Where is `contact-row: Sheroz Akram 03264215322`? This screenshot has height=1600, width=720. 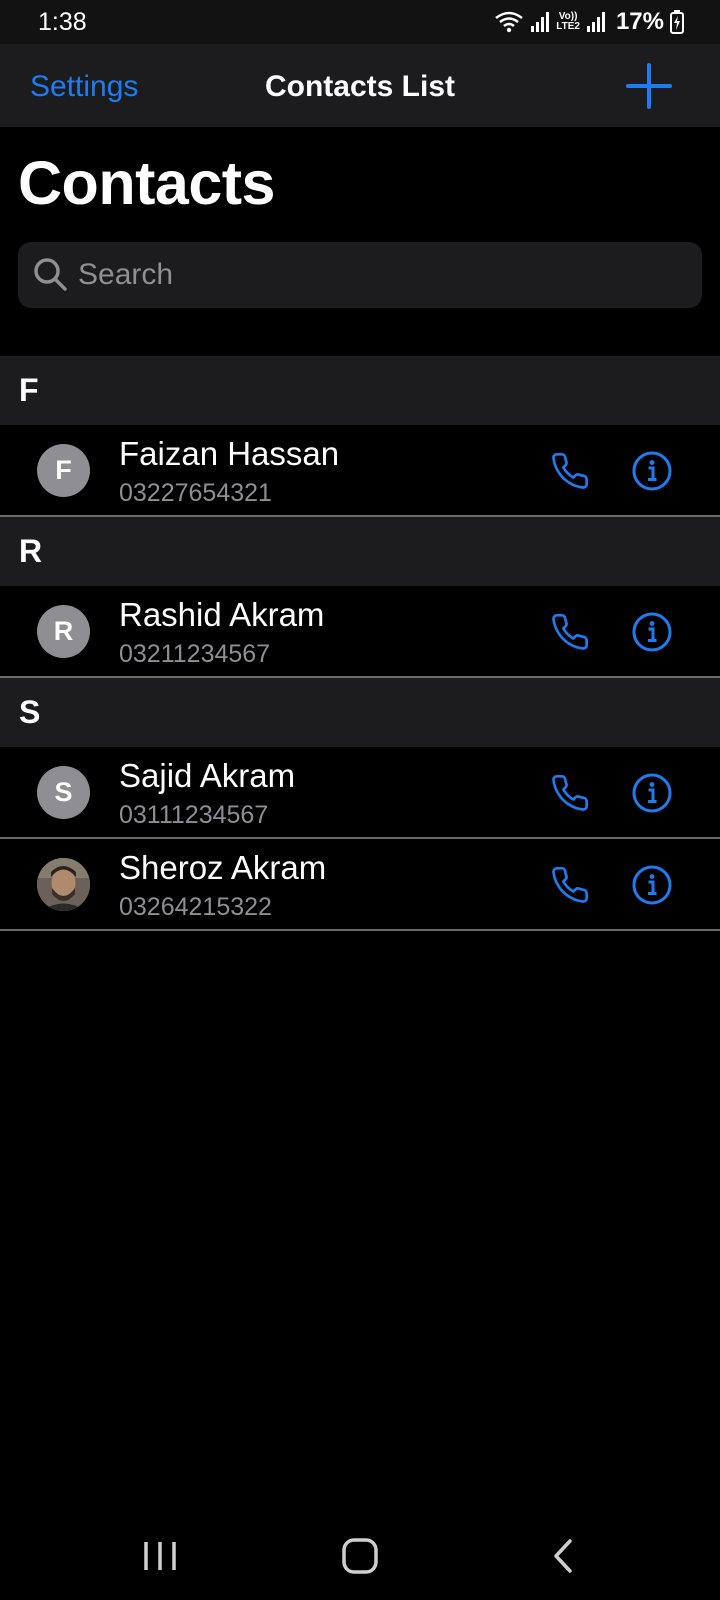
contact-row: Sheroz Akram 03264215322 is located at coordinates (360, 885).